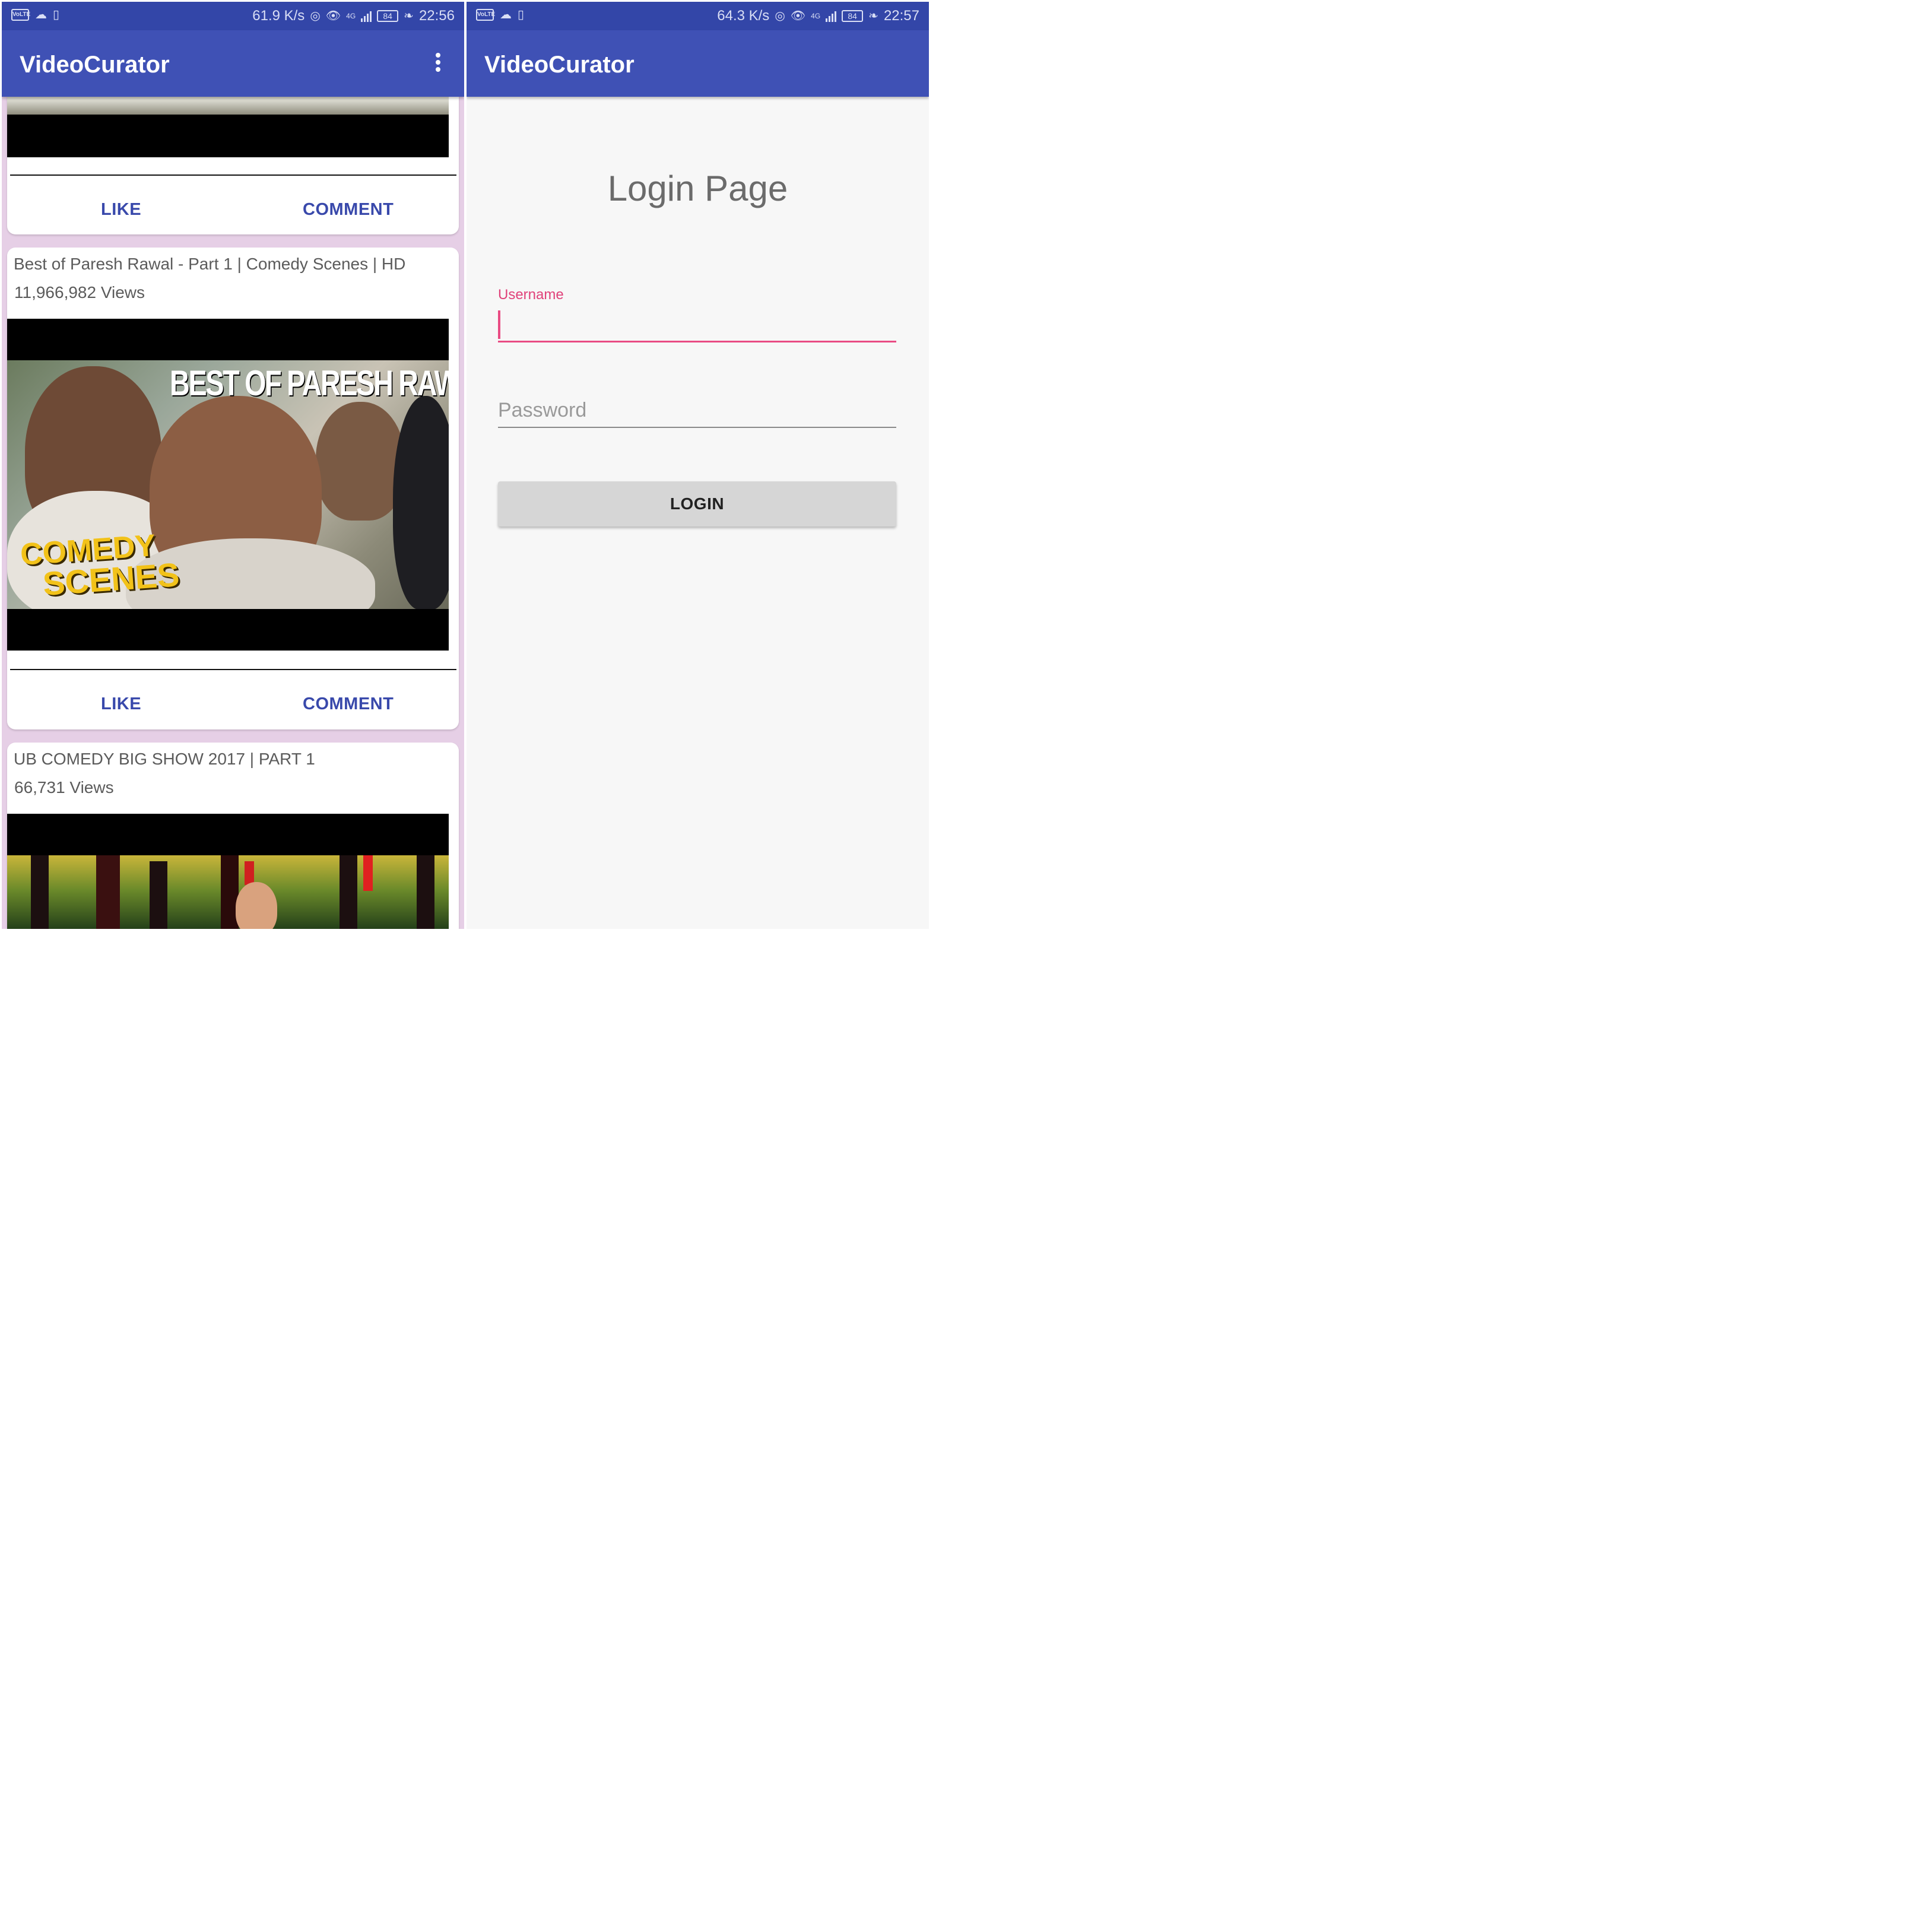 The height and width of the screenshot is (1932, 1932). Describe the element at coordinates (64, 787) in the screenshot. I see `view-count: 66,731 Views` at that location.